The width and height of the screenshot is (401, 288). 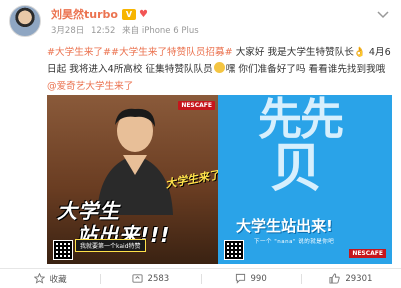 I want to click on favorite-label: 收藏, so click(x=58, y=279).